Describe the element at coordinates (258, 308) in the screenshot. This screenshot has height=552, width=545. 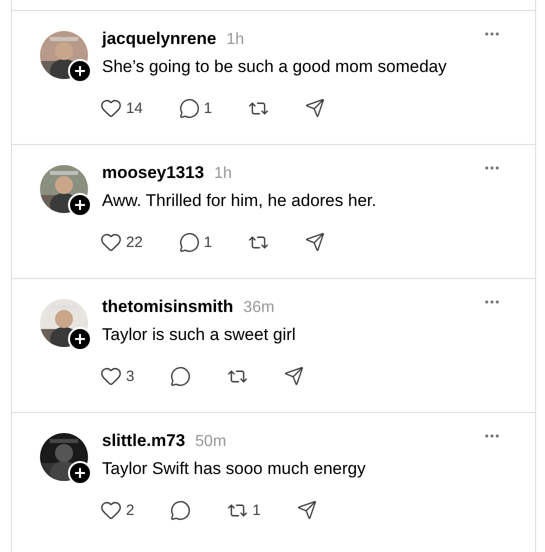
I see `post-time: 36m` at that location.